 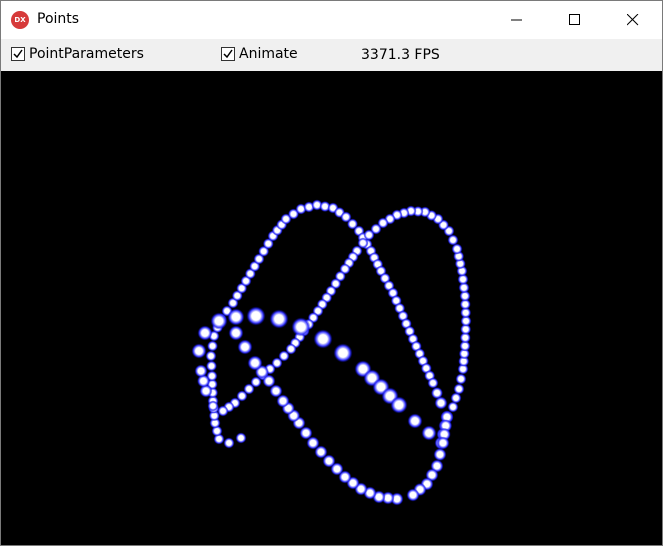 I want to click on maximize-button, so click(x=575, y=20).